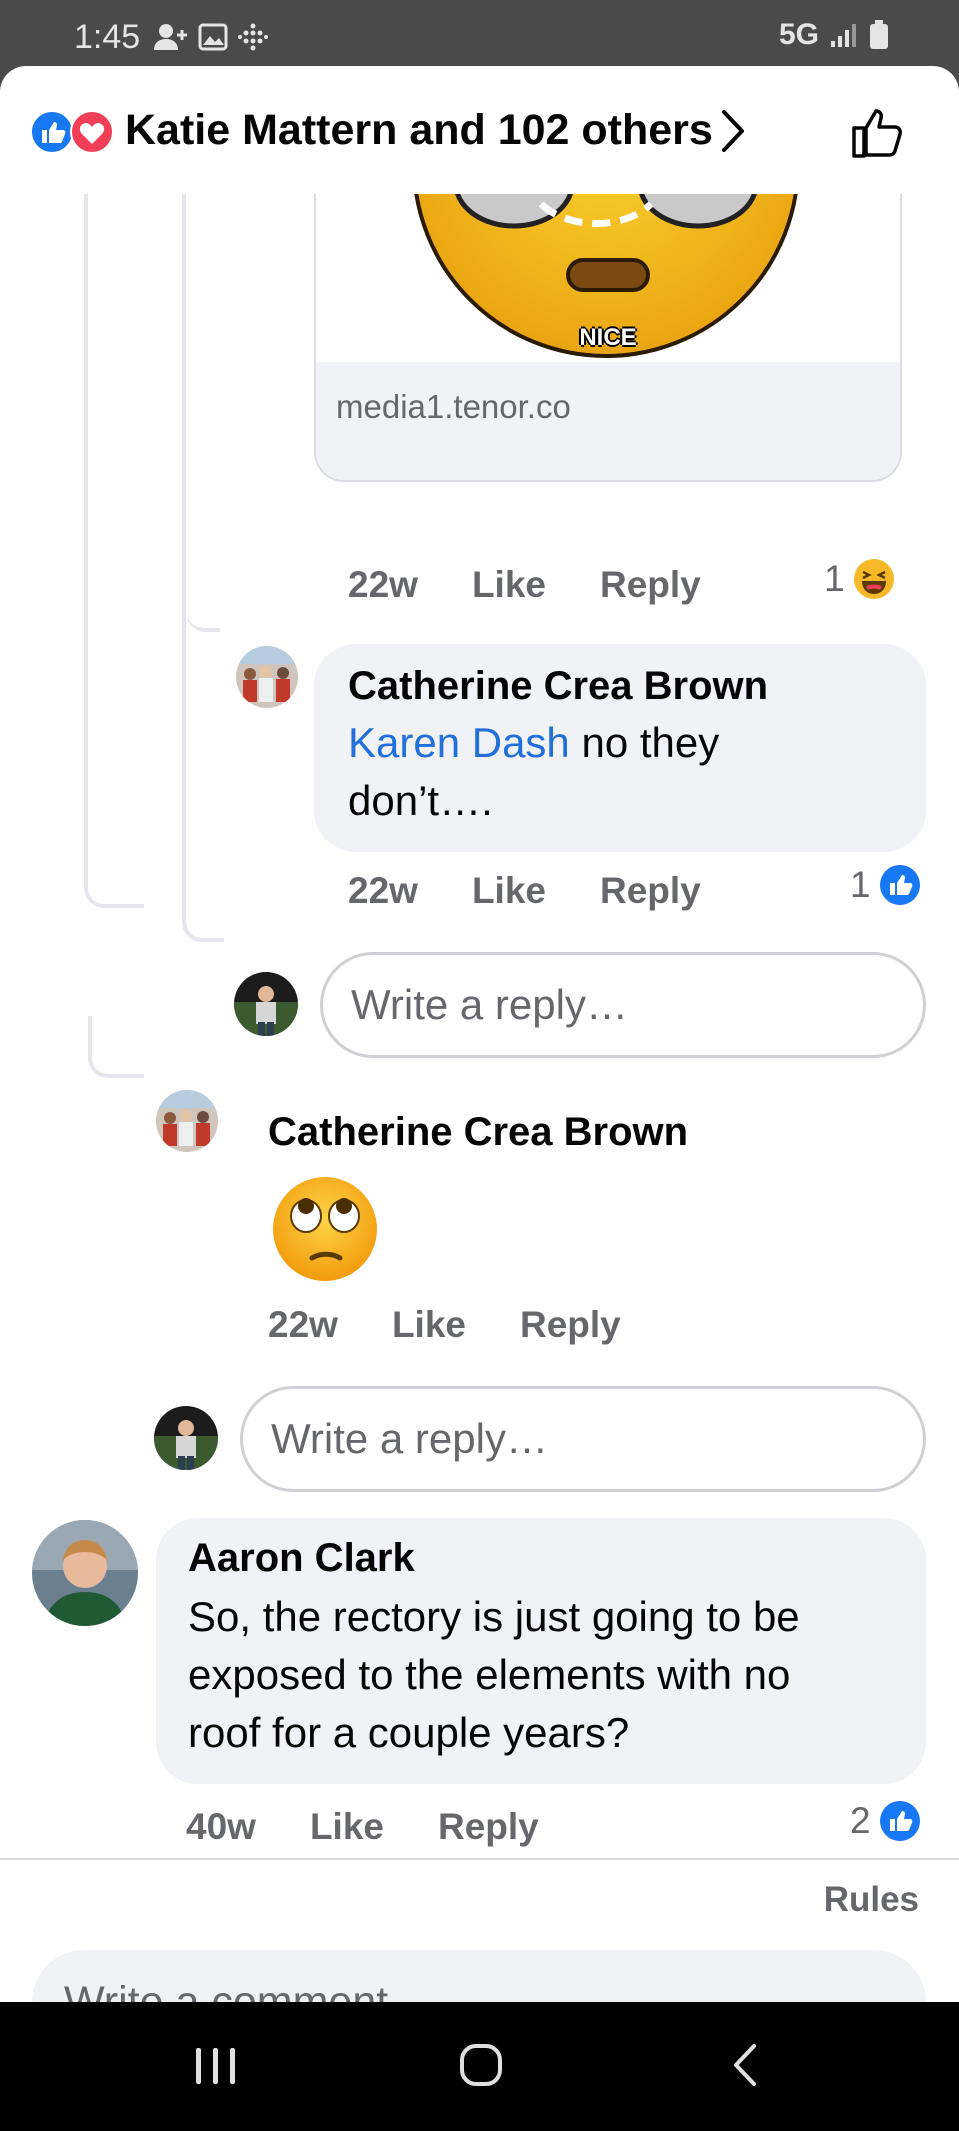  Describe the element at coordinates (733, 131) in the screenshot. I see `chevron-right-icon` at that location.